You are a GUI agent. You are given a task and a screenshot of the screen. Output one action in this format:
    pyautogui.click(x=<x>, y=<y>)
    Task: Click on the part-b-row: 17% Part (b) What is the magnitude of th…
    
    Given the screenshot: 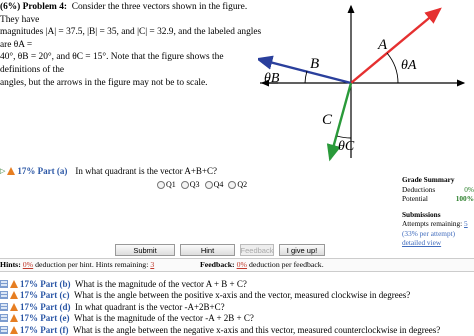 What is the action you would take?
    pyautogui.click(x=237, y=284)
    